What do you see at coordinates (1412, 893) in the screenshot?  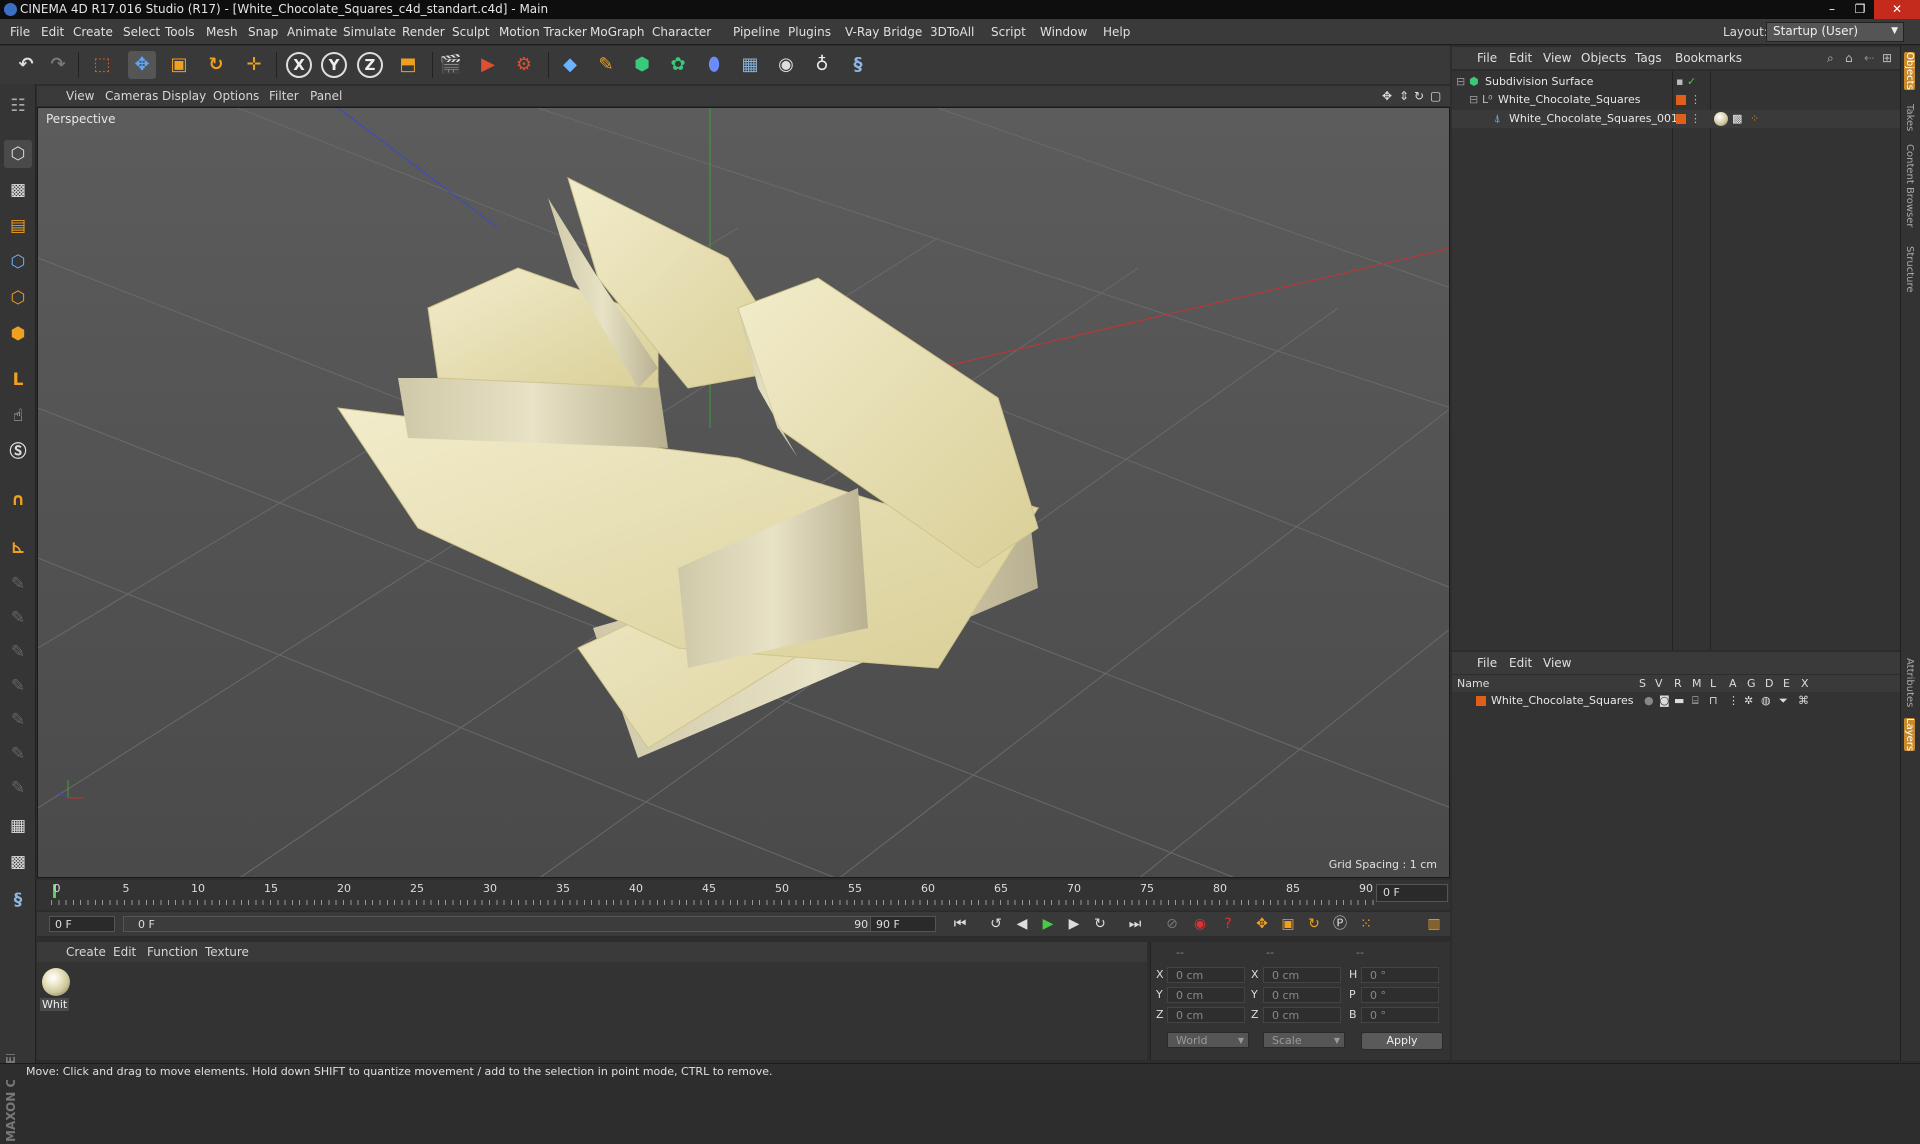 I see `current-frame-field: 0 F` at bounding box center [1412, 893].